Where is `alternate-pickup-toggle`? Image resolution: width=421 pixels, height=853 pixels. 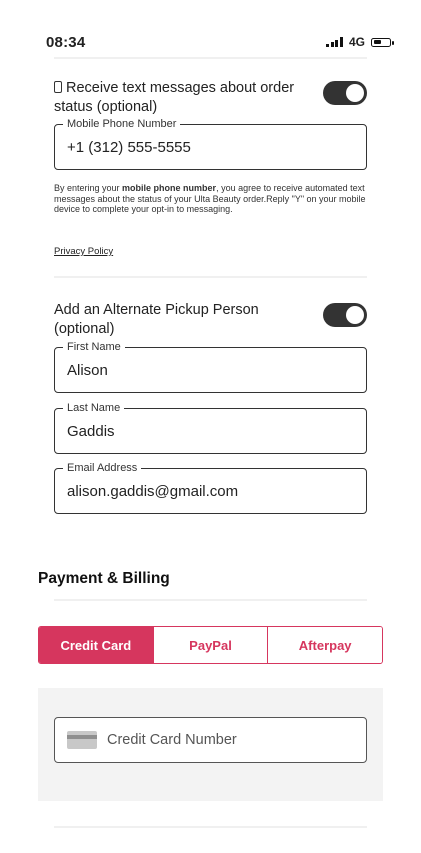 alternate-pickup-toggle is located at coordinates (345, 315).